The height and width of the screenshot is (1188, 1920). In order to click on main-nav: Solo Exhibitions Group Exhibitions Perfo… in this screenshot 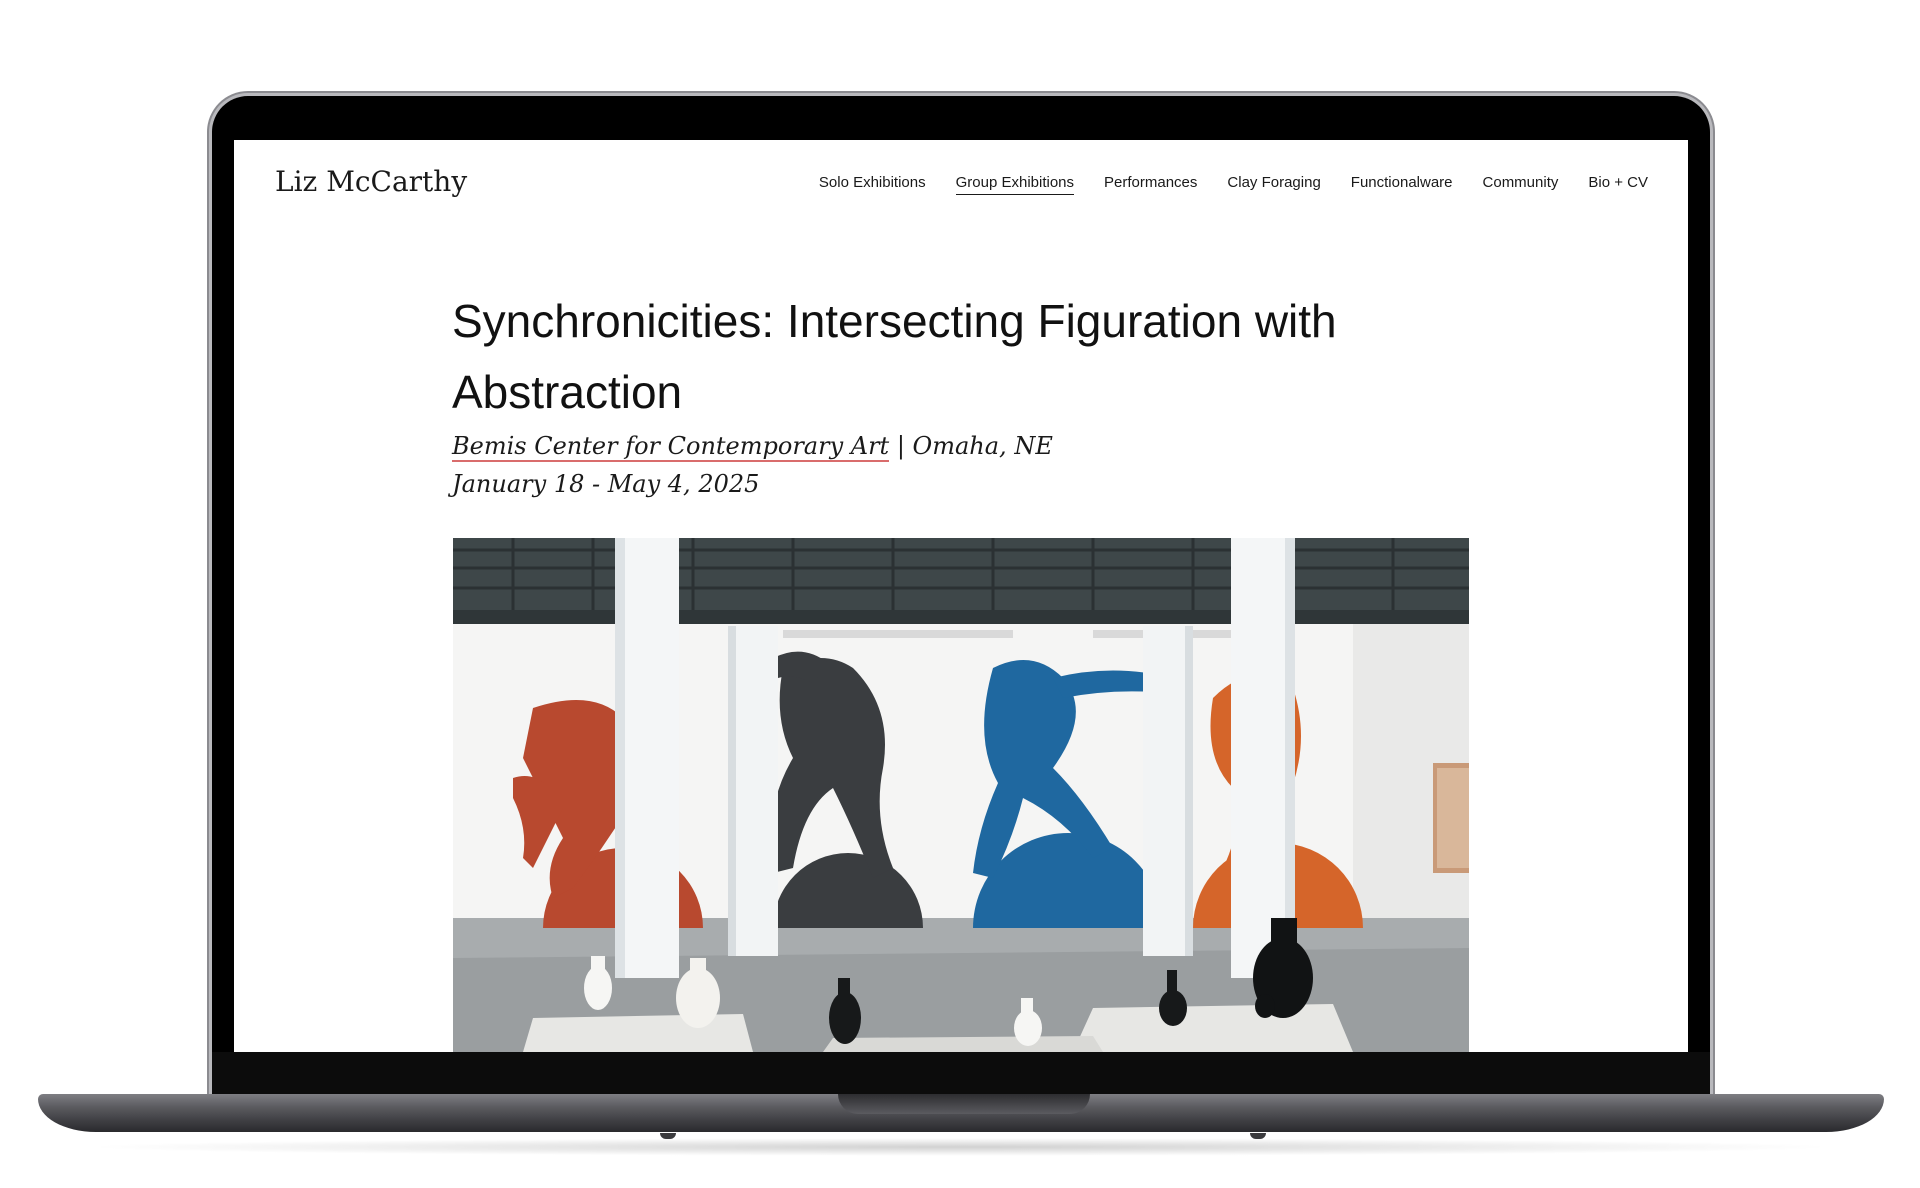, I will do `click(1233, 184)`.